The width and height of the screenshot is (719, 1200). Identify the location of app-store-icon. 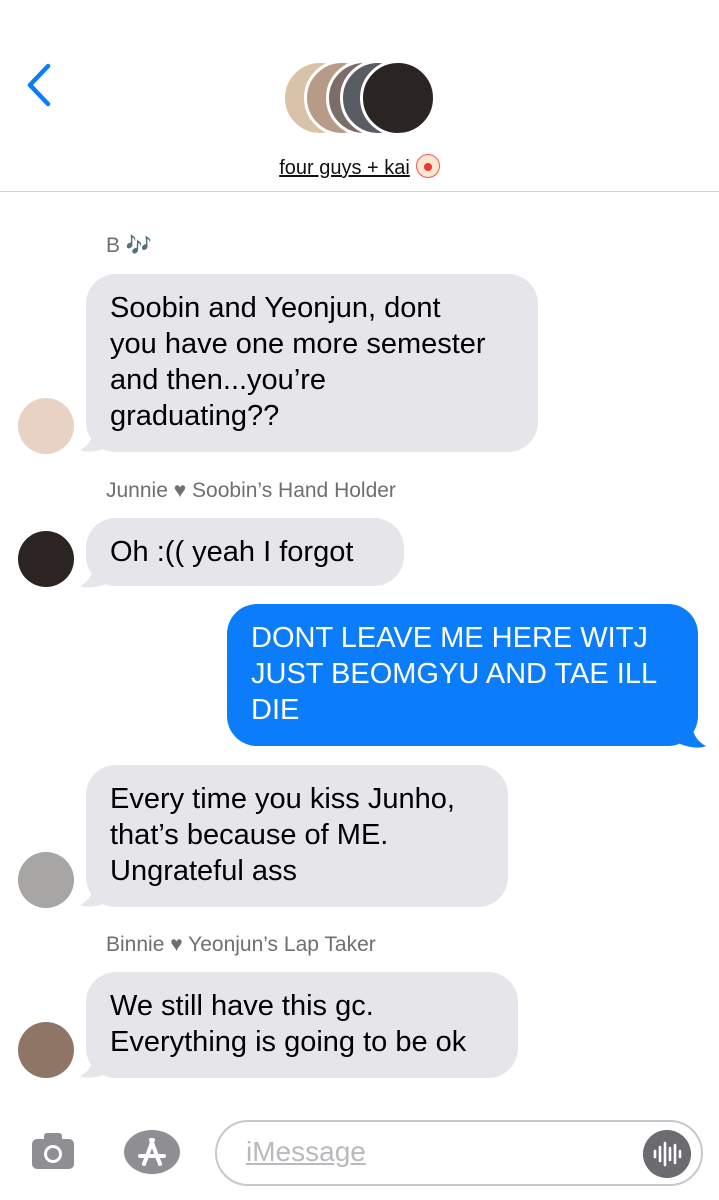
(152, 1152).